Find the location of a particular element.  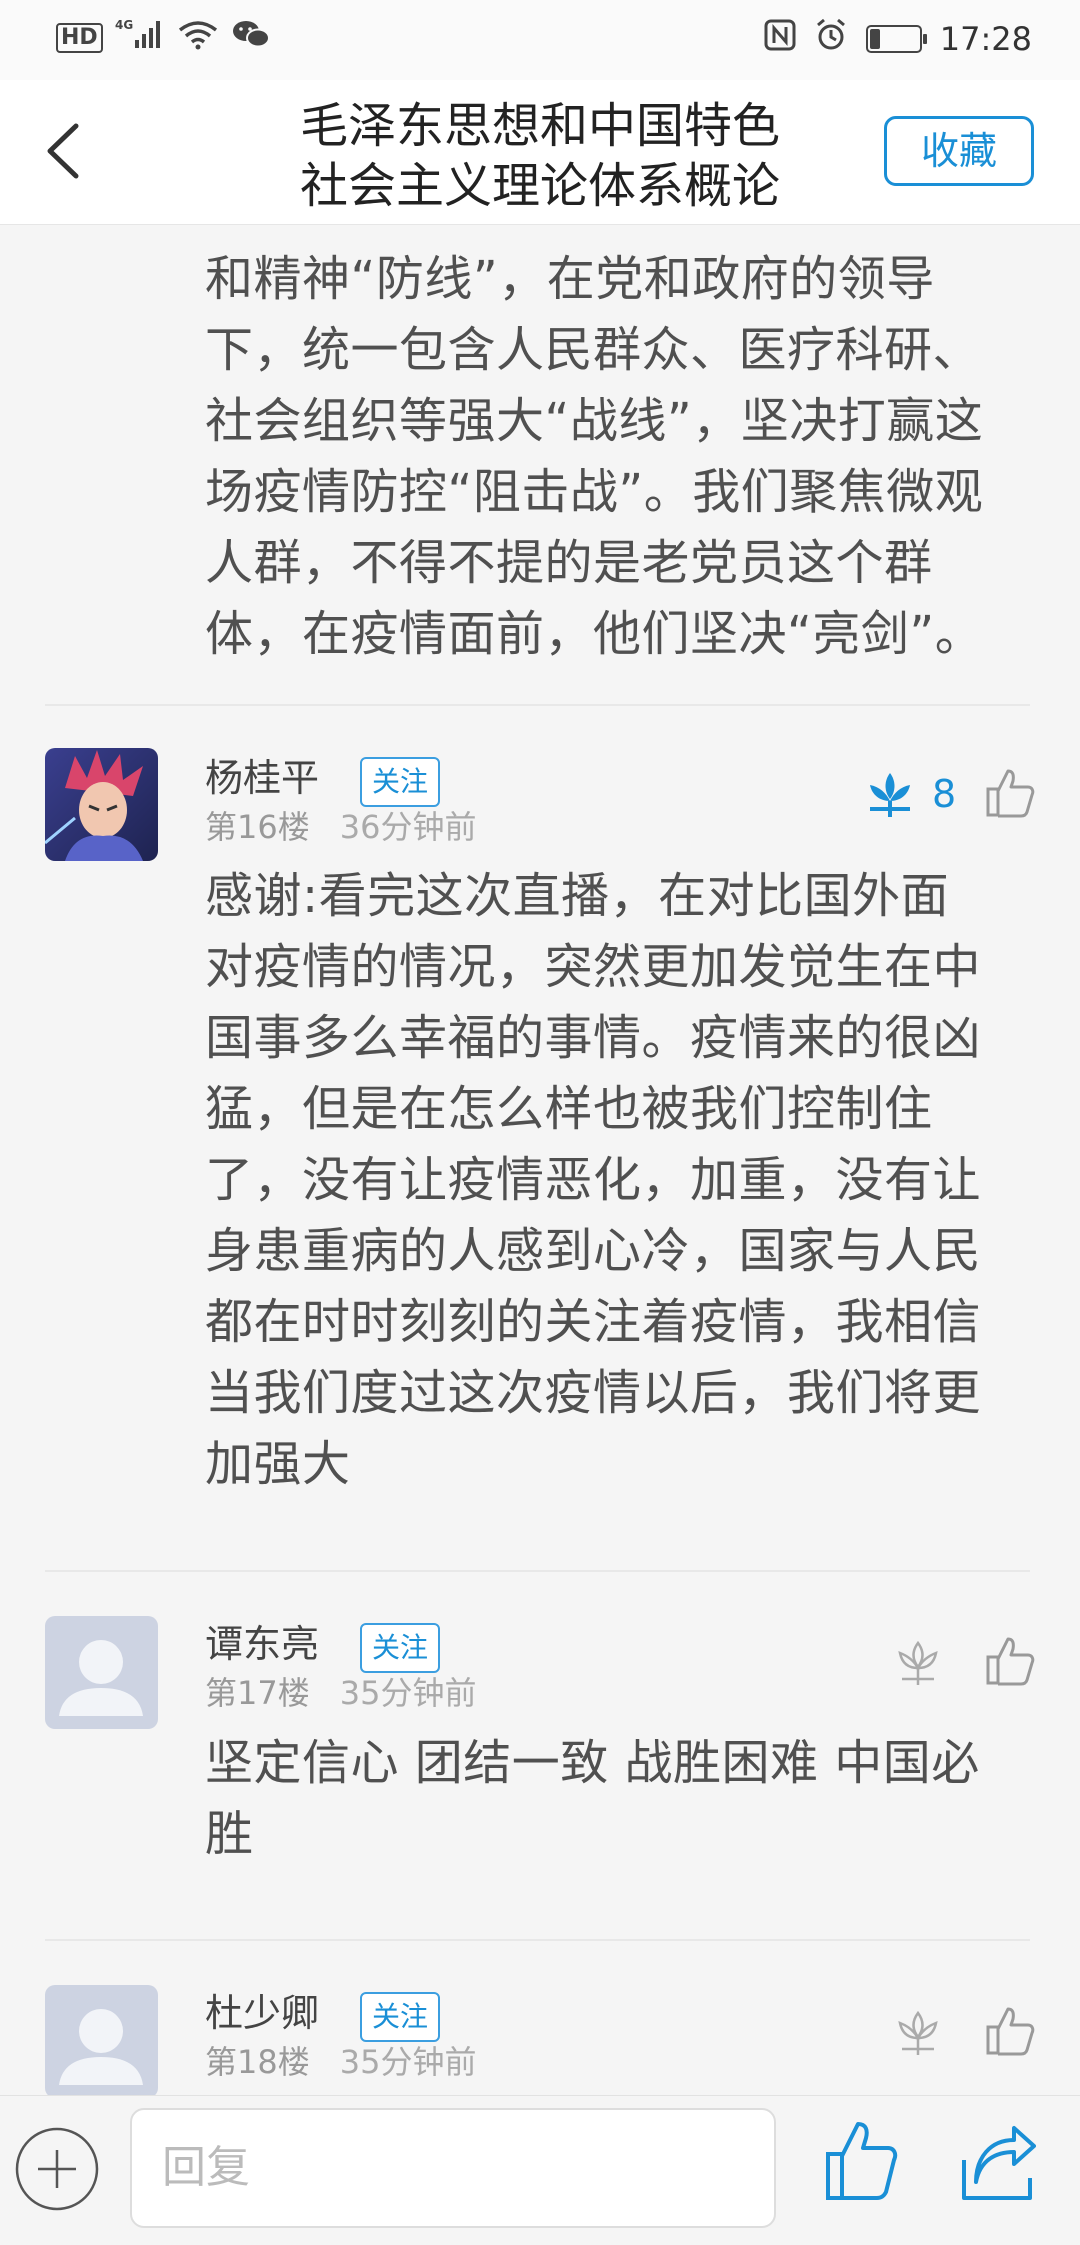

comment-line: 坚定信心 团结一致 战胜困难 中国必 is located at coordinates (592, 1763).